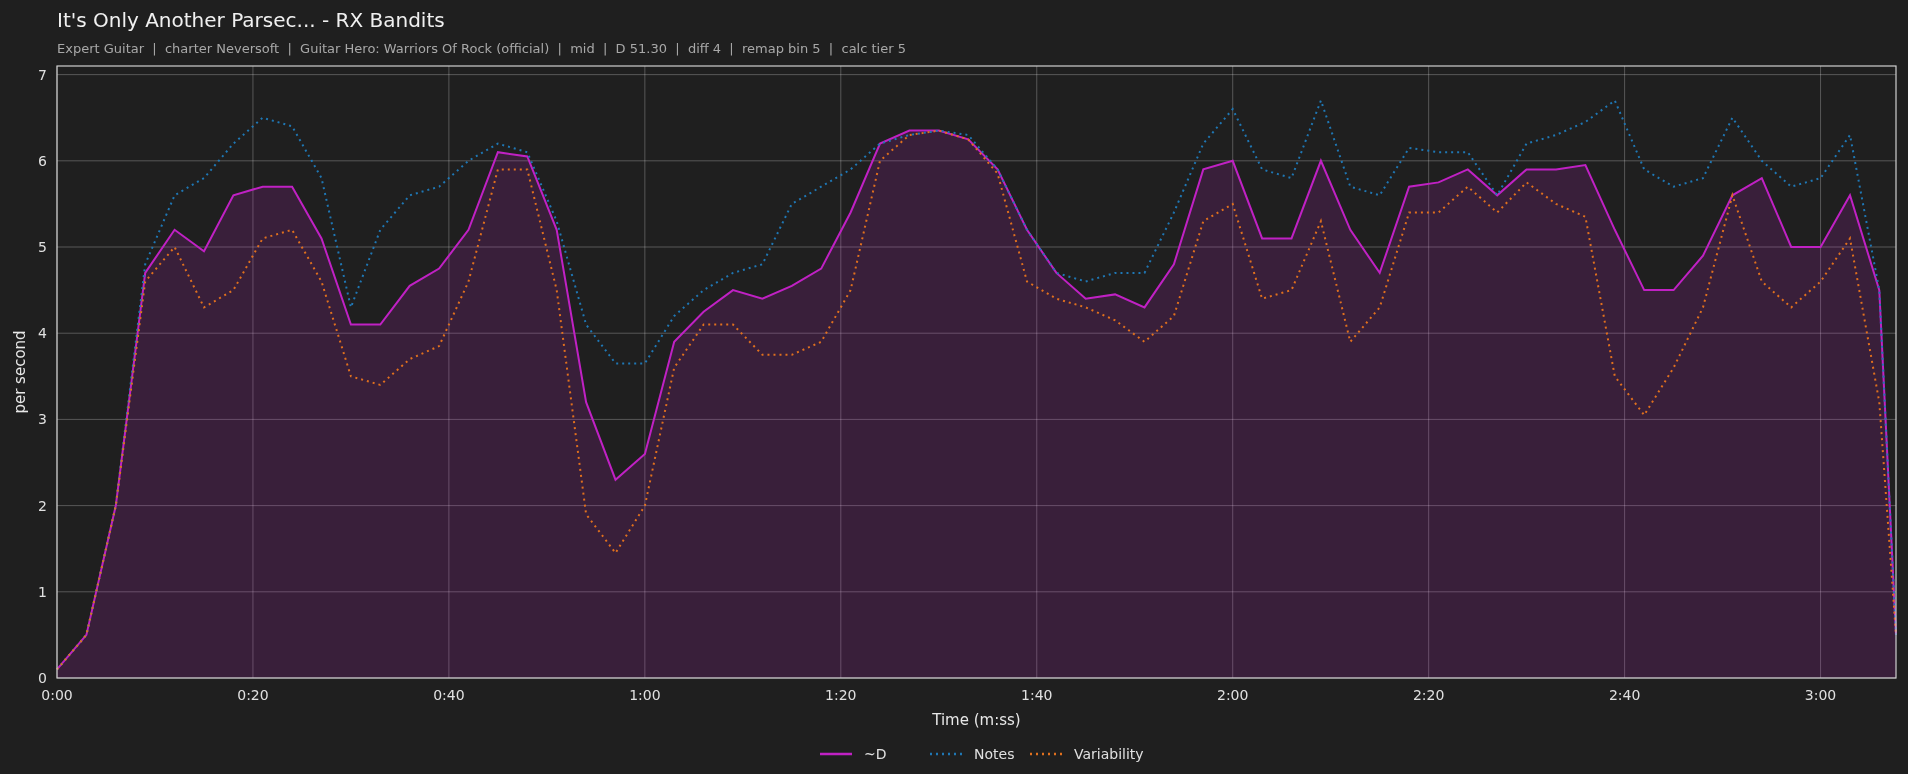 The height and width of the screenshot is (774, 1908). What do you see at coordinates (481, 48) in the screenshot?
I see `chart-subtitle: Expert Guitar | charter Neversoft | Guitar Hero: Warriors Of Rock (official) | mid | D 51.30 | diff 4 | remap bin 5 | calc tier 5` at bounding box center [481, 48].